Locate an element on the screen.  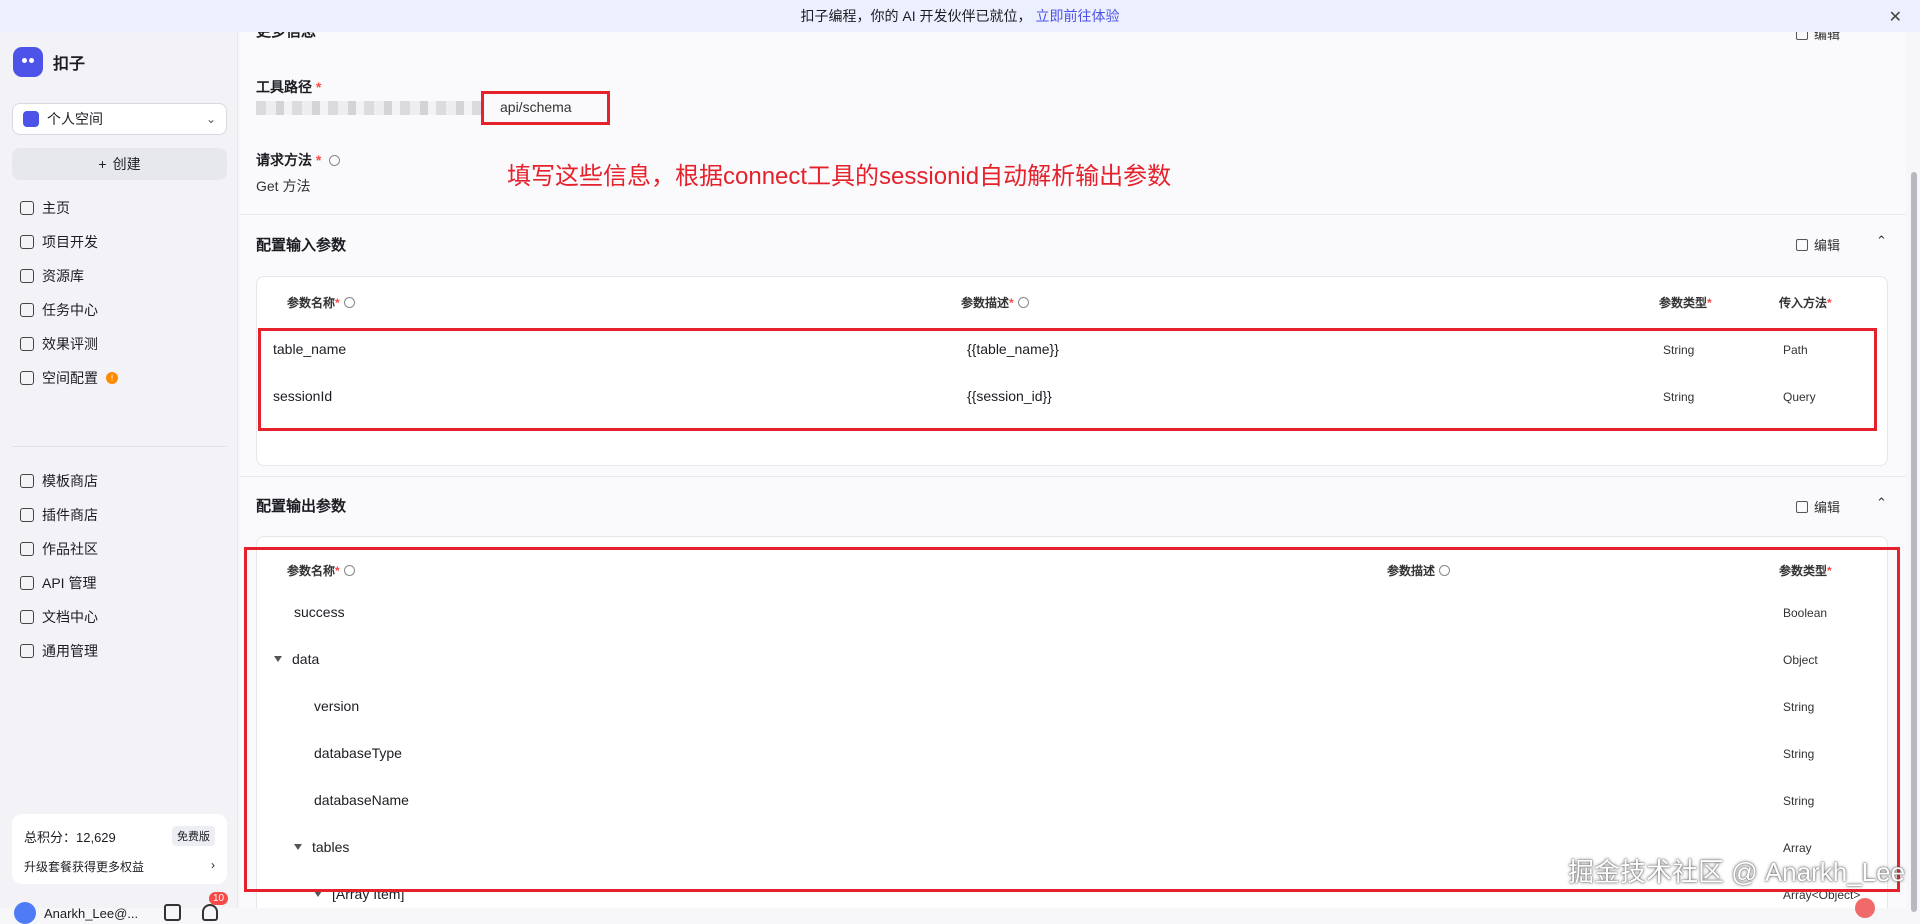
param-method: Query is located at coordinates (1799, 397).